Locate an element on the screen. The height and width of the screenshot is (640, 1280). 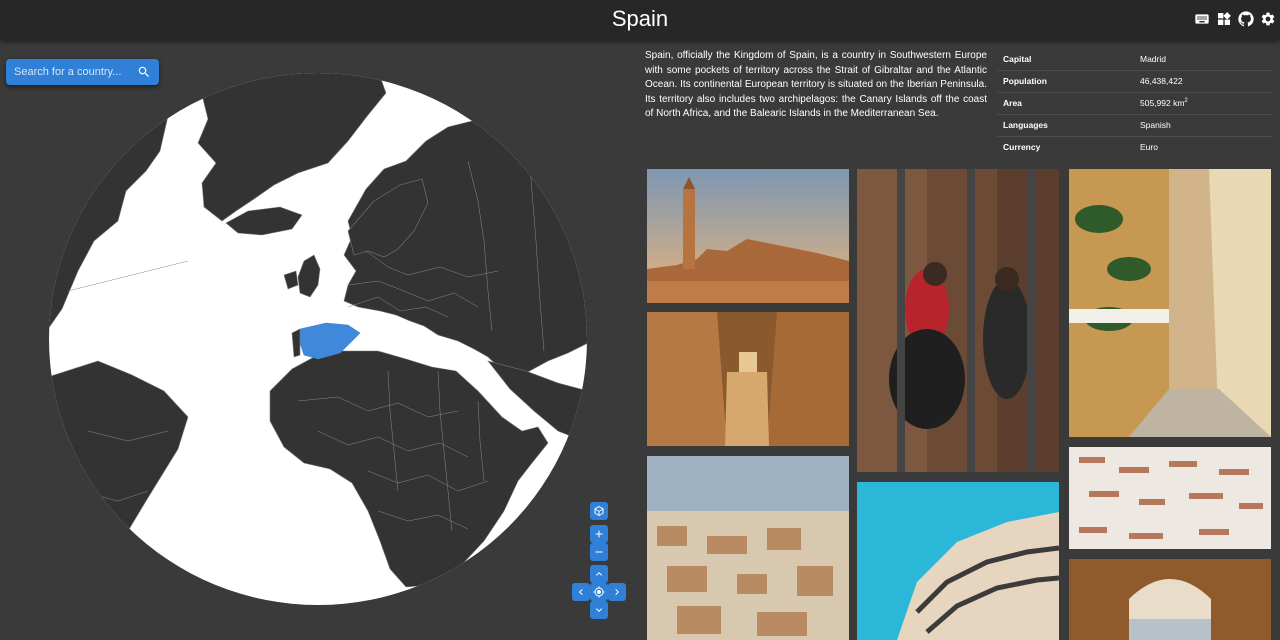
fact-value: Spanish is located at coordinates (1203, 125).